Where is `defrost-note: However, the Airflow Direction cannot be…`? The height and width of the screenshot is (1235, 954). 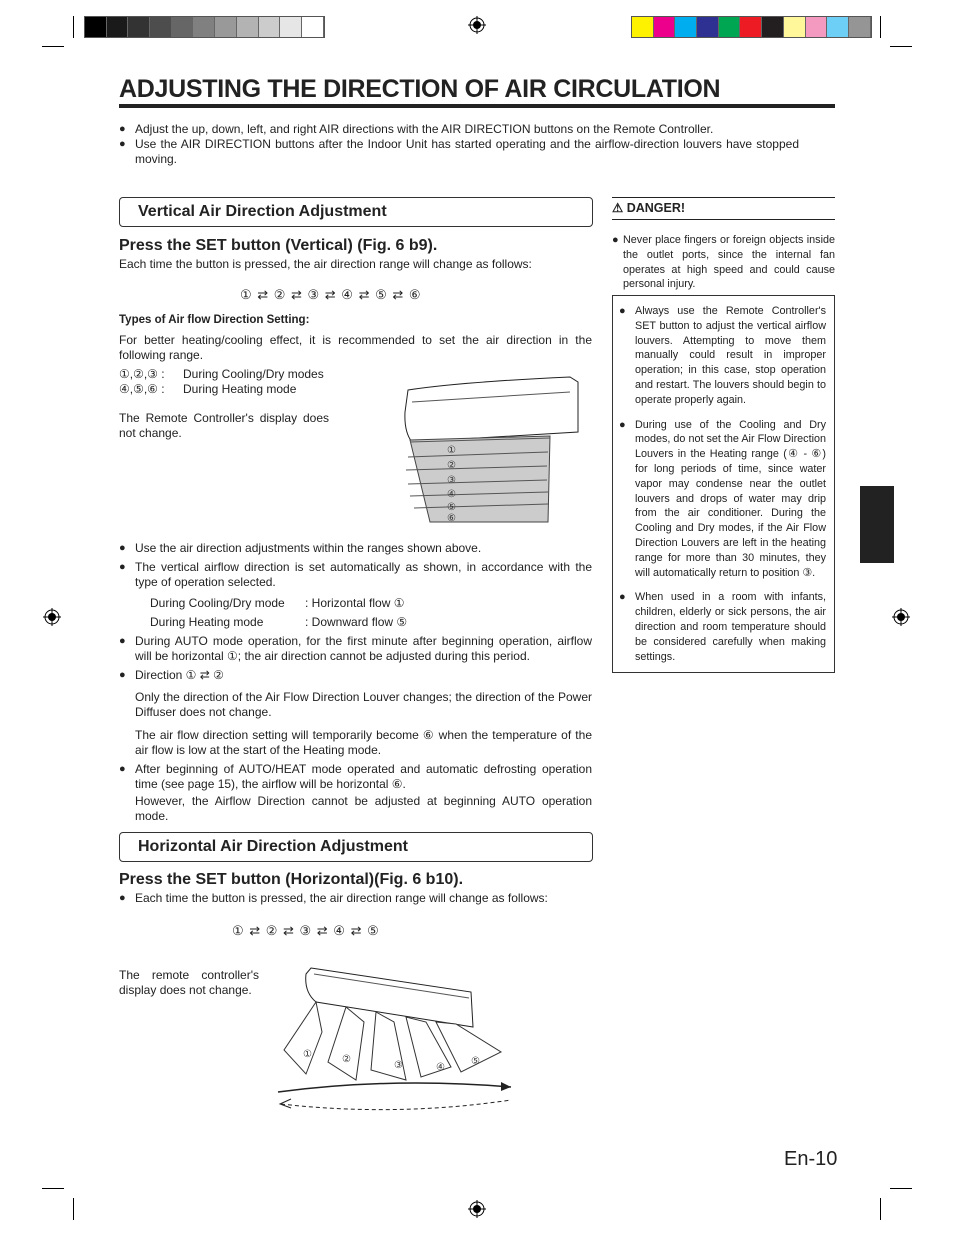 defrost-note: However, the Airflow Direction cannot be… is located at coordinates (363, 808).